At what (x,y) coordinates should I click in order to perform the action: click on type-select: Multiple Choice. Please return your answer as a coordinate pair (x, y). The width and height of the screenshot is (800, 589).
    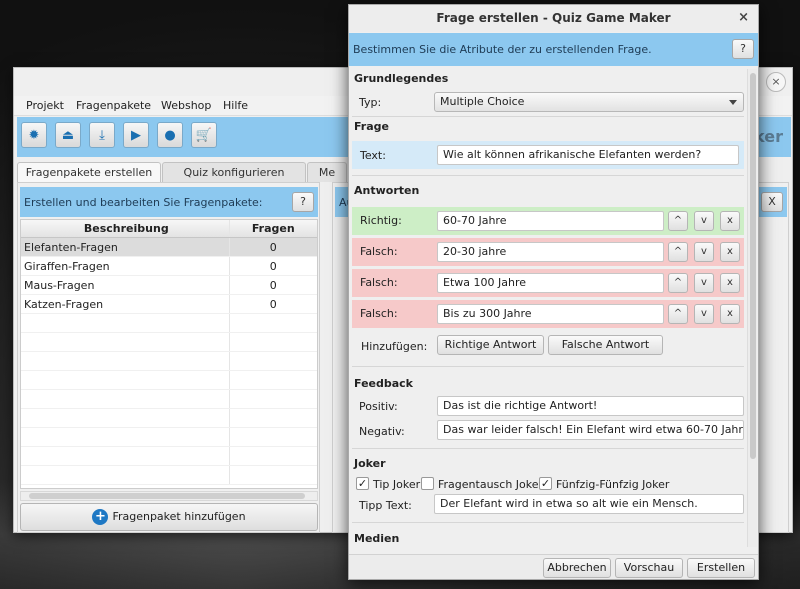
    Looking at the image, I should click on (589, 102).